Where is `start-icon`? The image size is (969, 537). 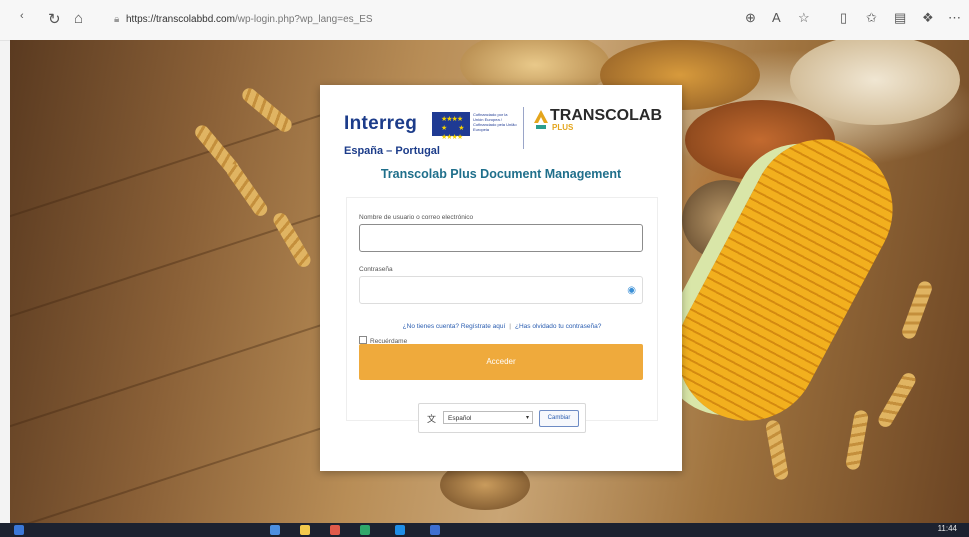
start-icon is located at coordinates (19, 530).